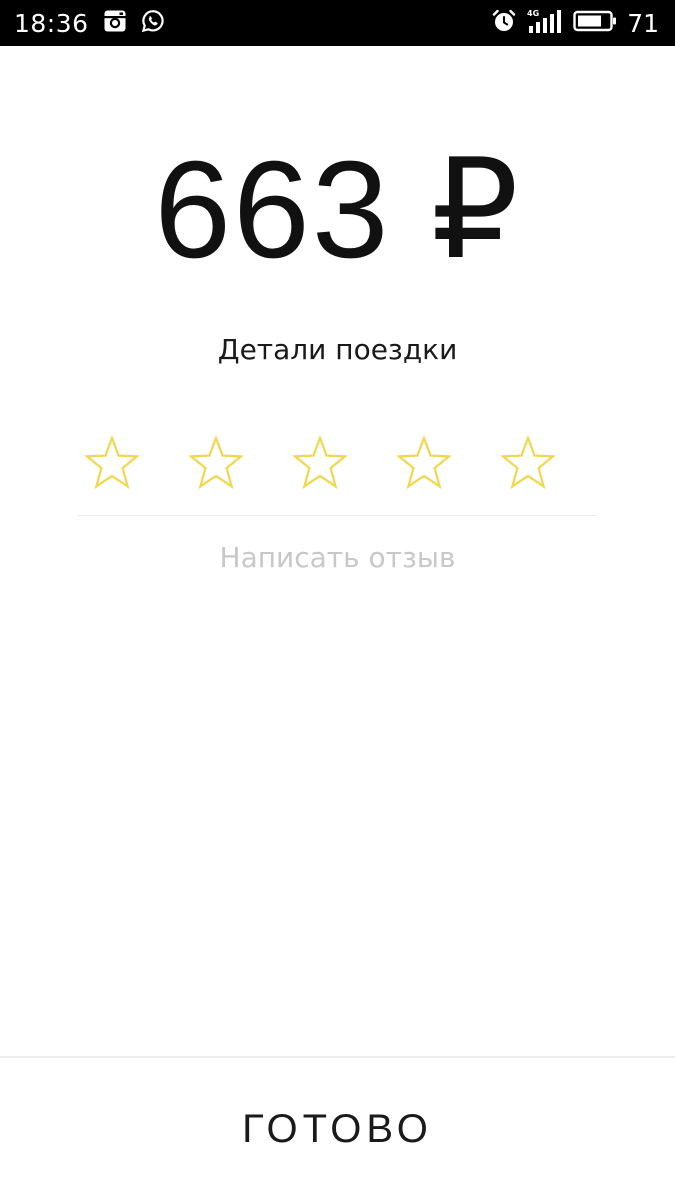  What do you see at coordinates (216, 464) in the screenshot?
I see `star-2-icon` at bounding box center [216, 464].